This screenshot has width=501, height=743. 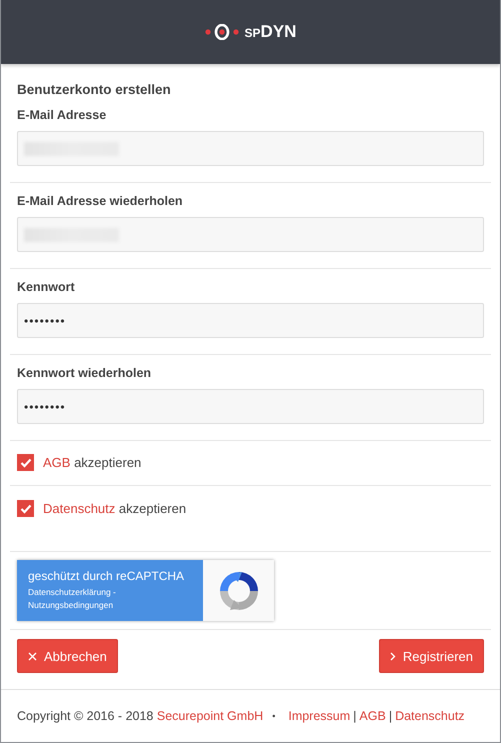 What do you see at coordinates (94, 89) in the screenshot?
I see `form-title: Benutzerkonto erstellen` at bounding box center [94, 89].